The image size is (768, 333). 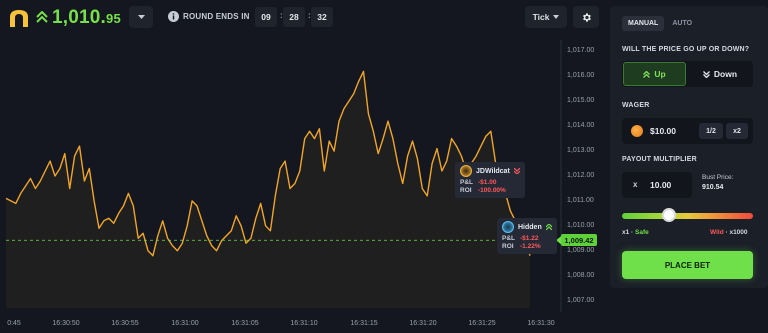 I want to click on wager-label: WAGER, so click(x=636, y=105).